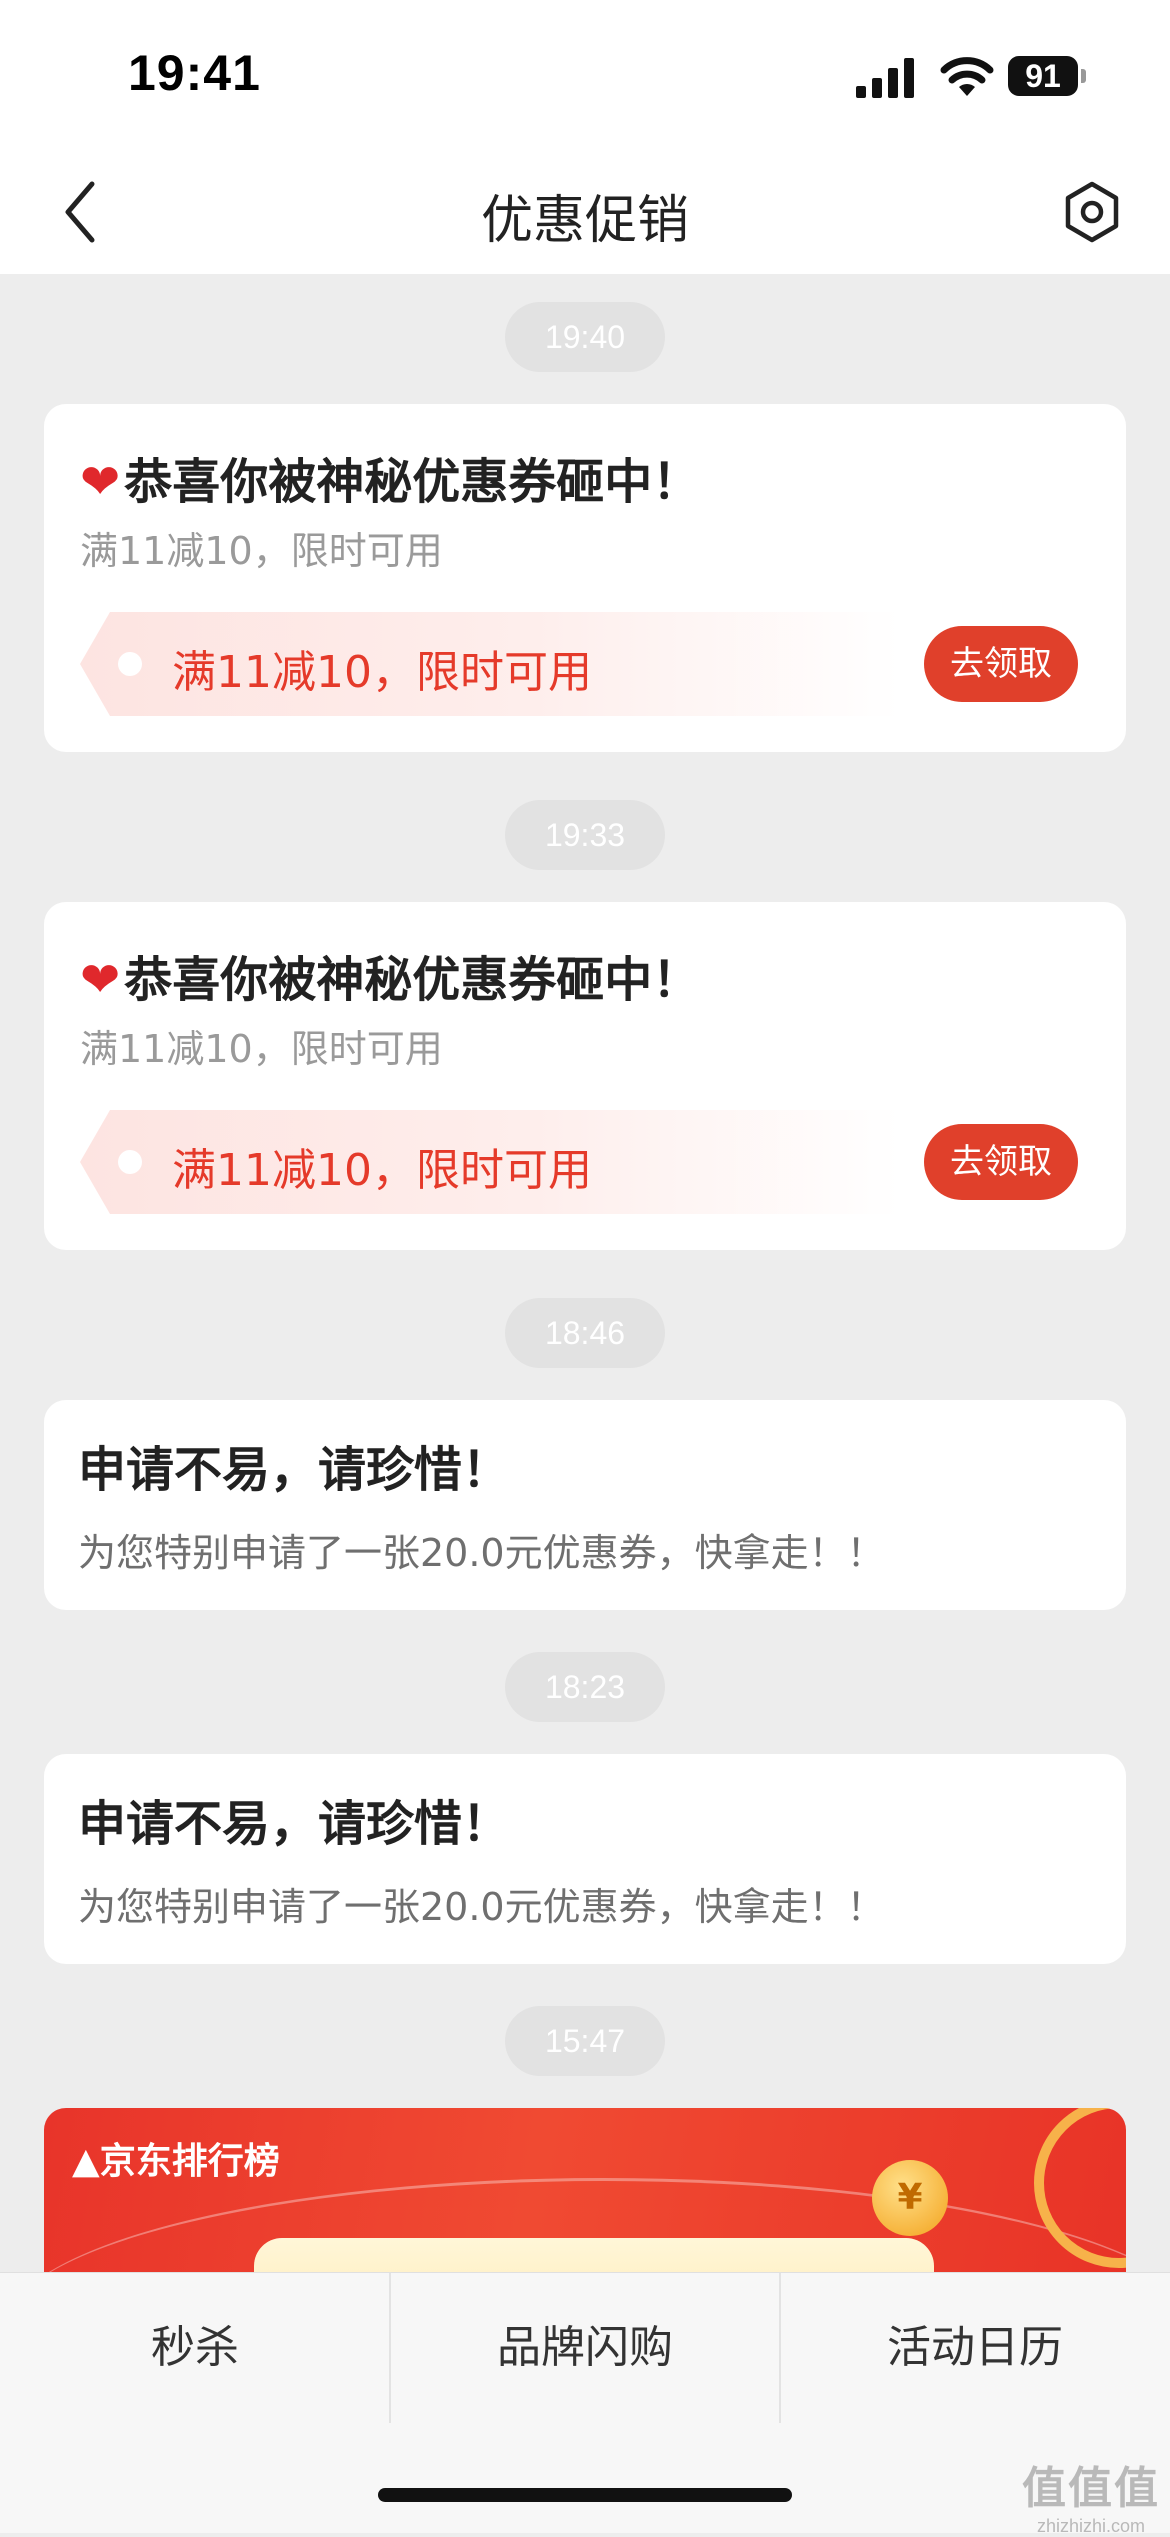 The height and width of the screenshot is (2537, 1170). I want to click on timestamp-chip: 15:47, so click(585, 2041).